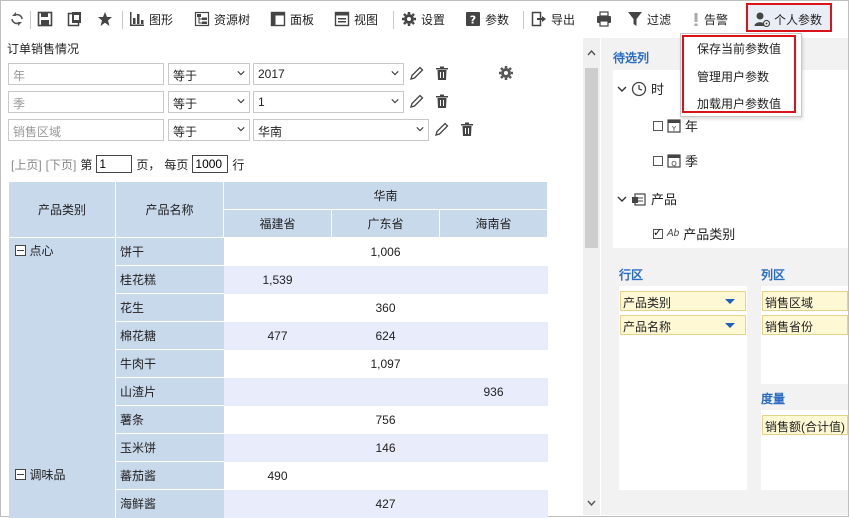 This screenshot has height=518, width=849. Describe the element at coordinates (604, 19) in the screenshot. I see `print-button` at that location.